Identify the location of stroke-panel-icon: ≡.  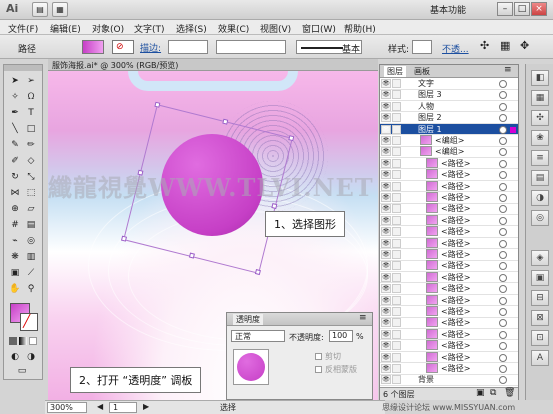
(540, 158).